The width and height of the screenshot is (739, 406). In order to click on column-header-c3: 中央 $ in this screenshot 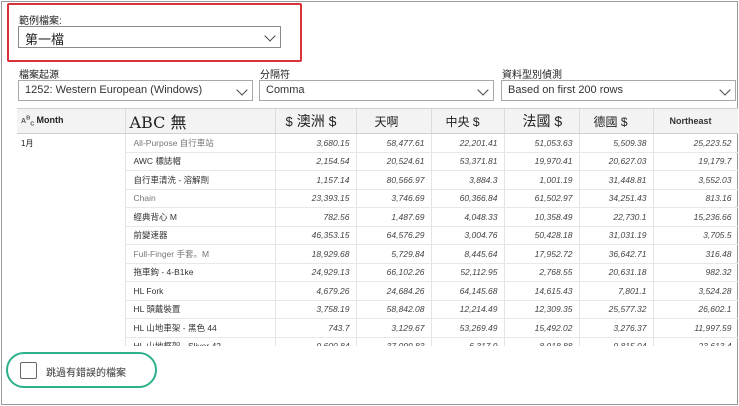, I will do `click(468, 121)`.